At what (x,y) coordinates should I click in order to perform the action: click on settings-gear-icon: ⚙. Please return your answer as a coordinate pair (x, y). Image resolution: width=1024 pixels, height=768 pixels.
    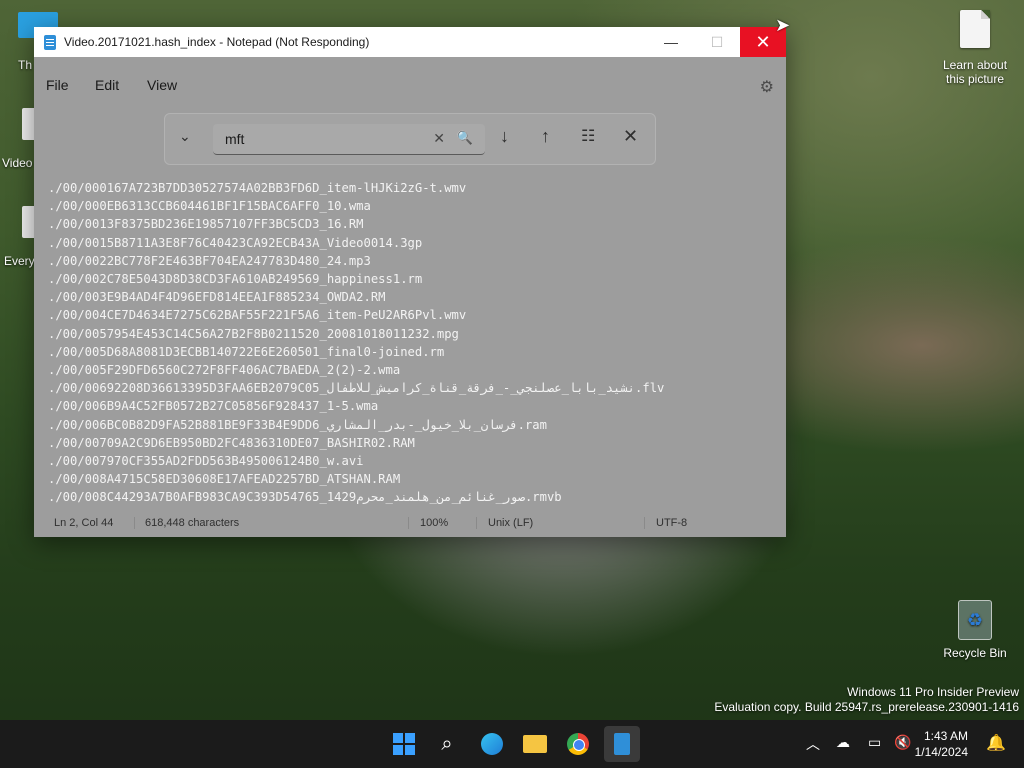
    Looking at the image, I should click on (767, 87).